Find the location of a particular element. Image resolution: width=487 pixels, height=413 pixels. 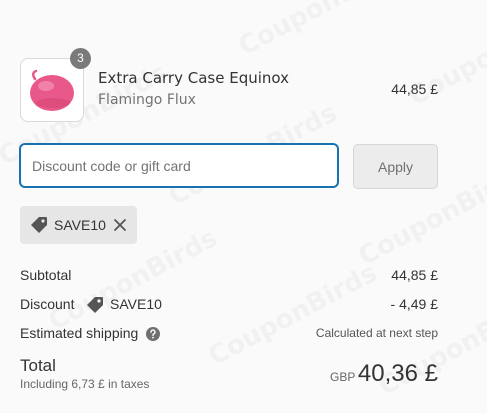

total-label: Total is located at coordinates (38, 365).